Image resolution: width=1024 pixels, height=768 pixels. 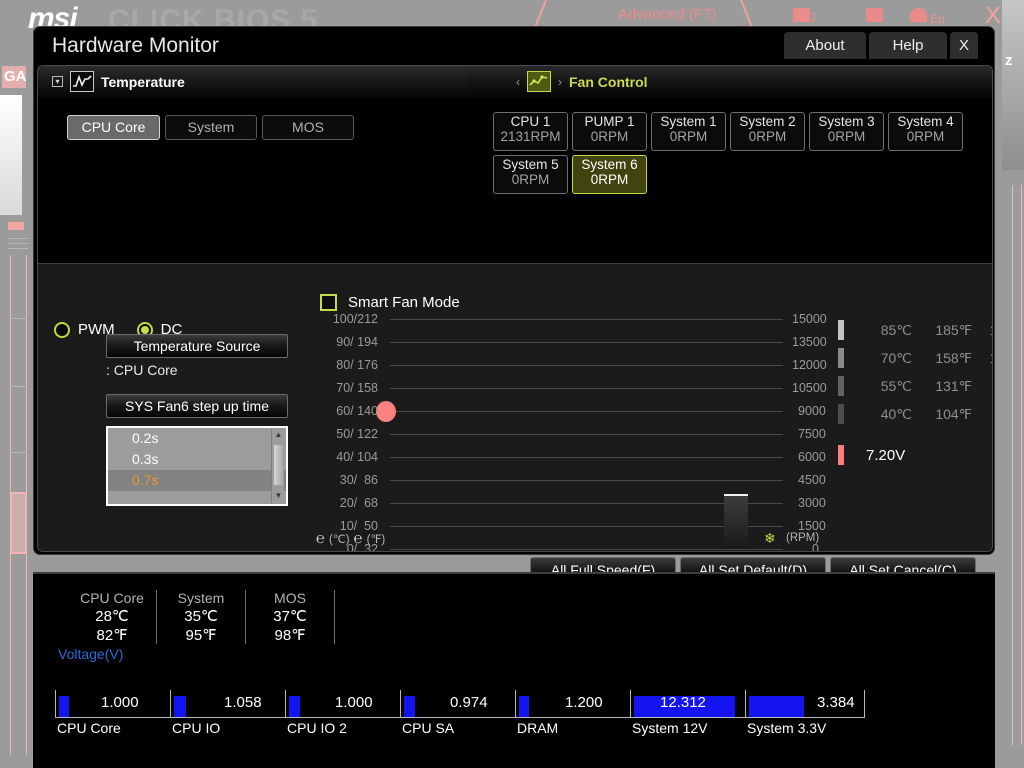 What do you see at coordinates (469, 702) in the screenshot?
I see `voltage-value: 0.974` at bounding box center [469, 702].